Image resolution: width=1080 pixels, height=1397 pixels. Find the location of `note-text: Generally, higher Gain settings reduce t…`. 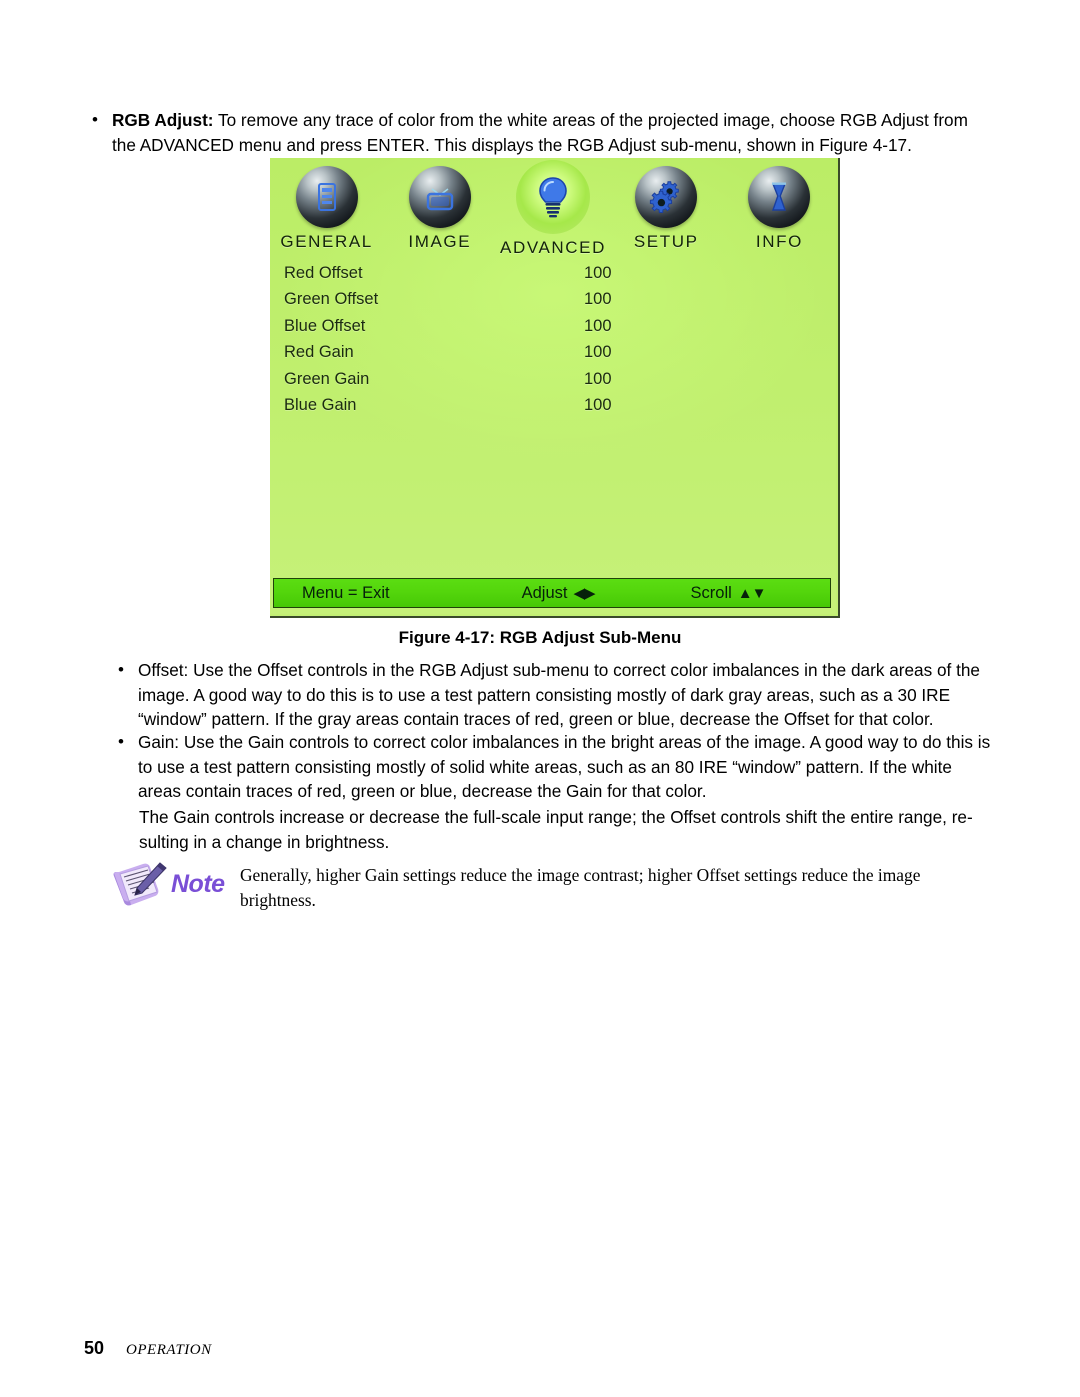

note-text: Generally, higher Gain settings reduce t… is located at coordinates (580, 887).